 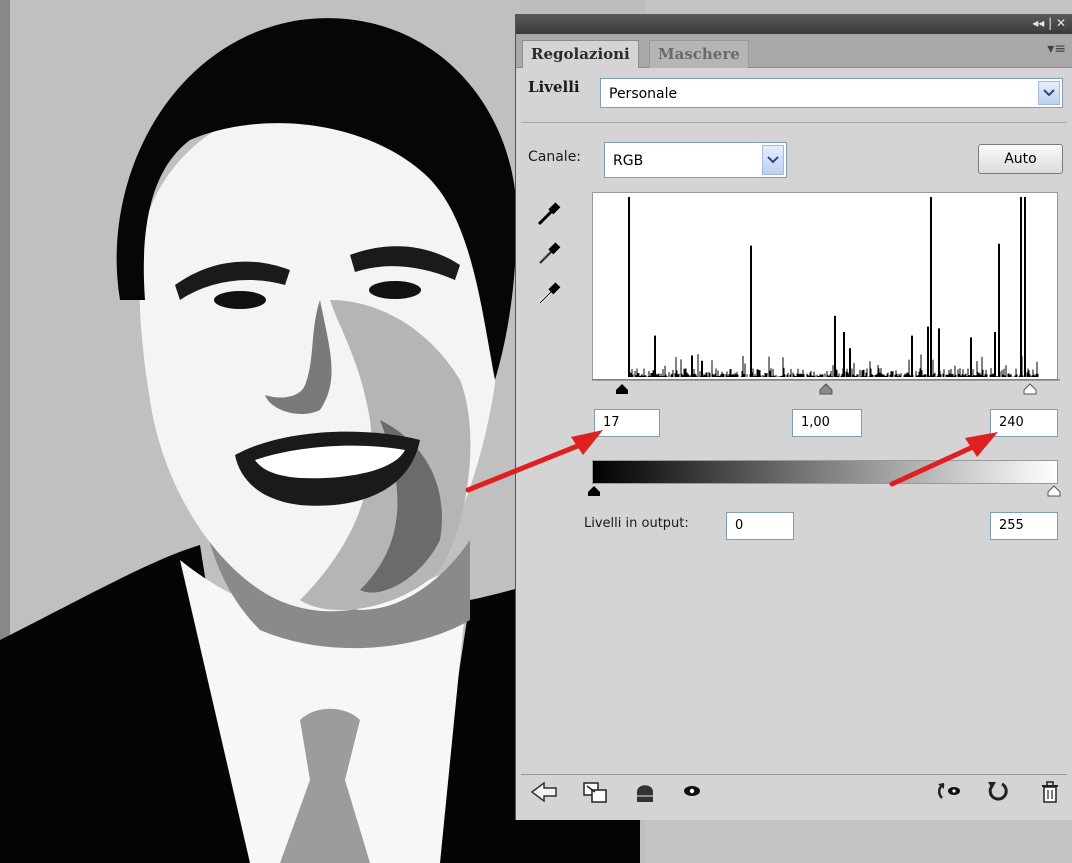 What do you see at coordinates (534, 461) in the screenshot?
I see `annotation-arrow-black-point` at bounding box center [534, 461].